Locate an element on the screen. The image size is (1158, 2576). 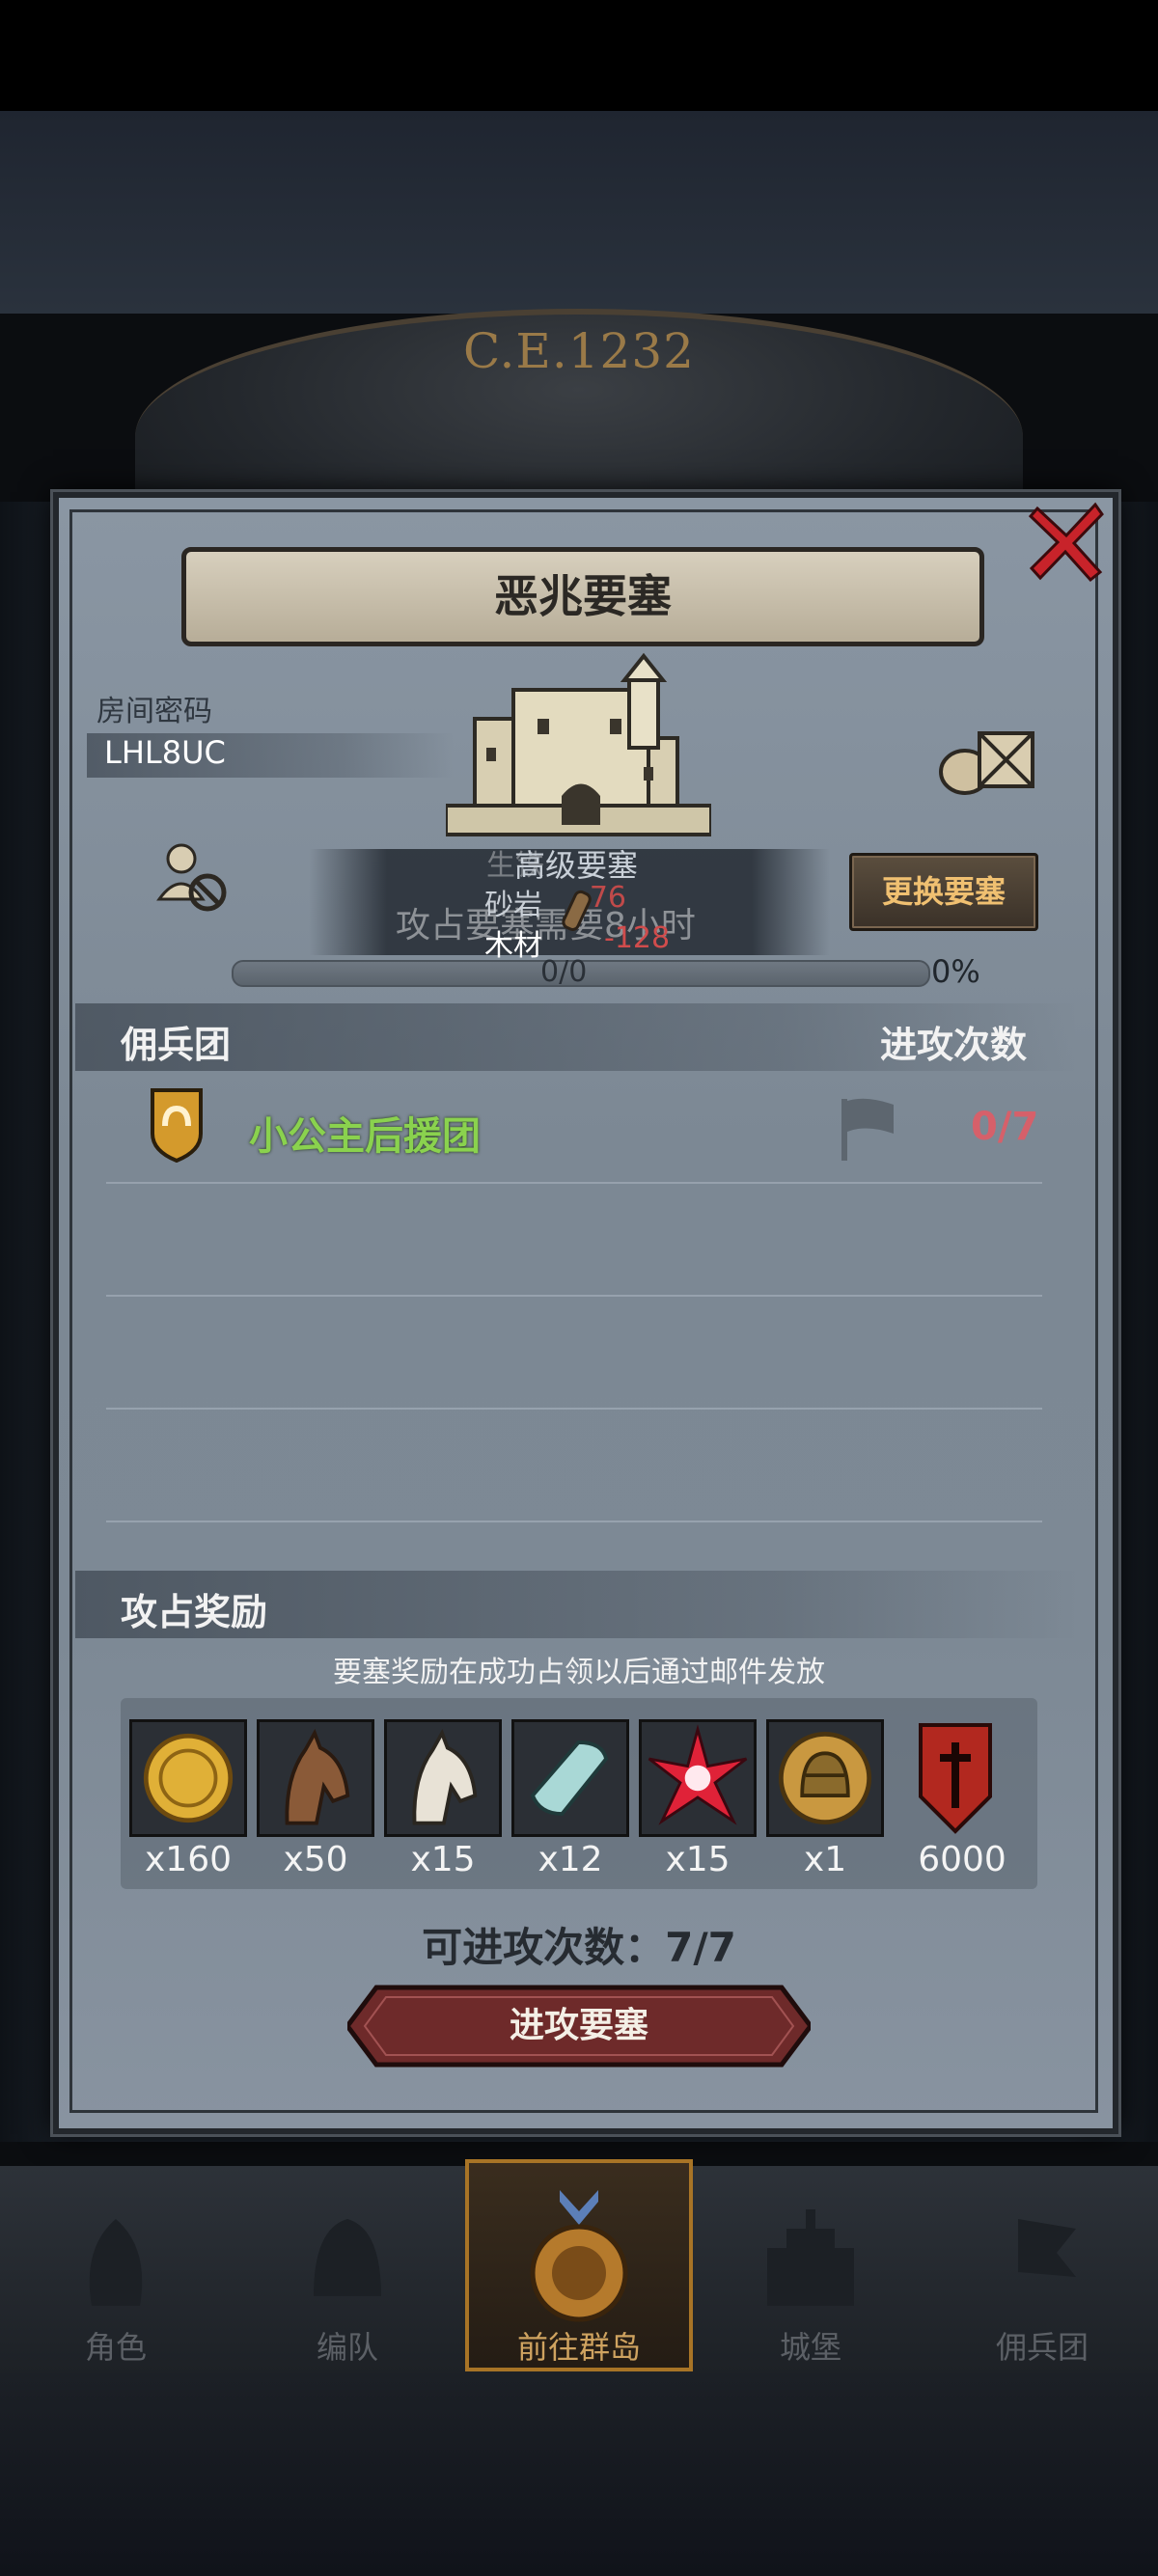
red-banner-icon is located at coordinates (955, 1778).